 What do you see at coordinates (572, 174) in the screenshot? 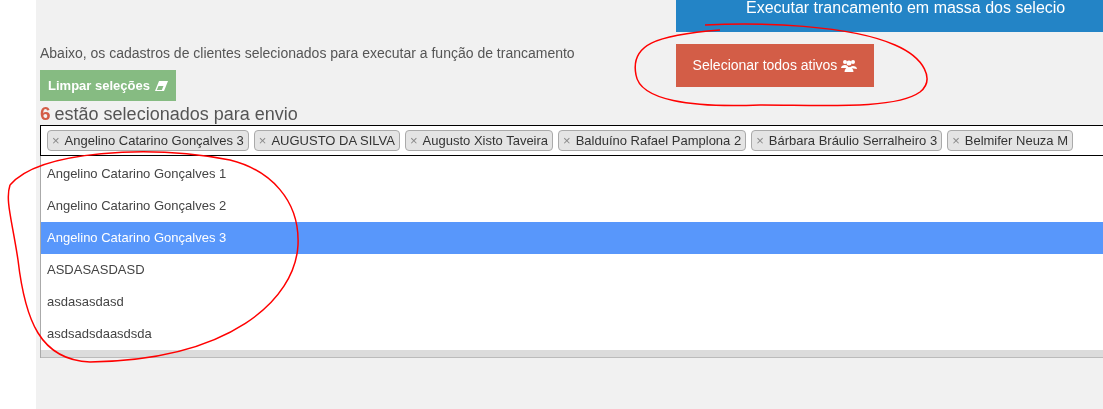
I see `option-item: Angelino Catarino Gonçalves 1` at bounding box center [572, 174].